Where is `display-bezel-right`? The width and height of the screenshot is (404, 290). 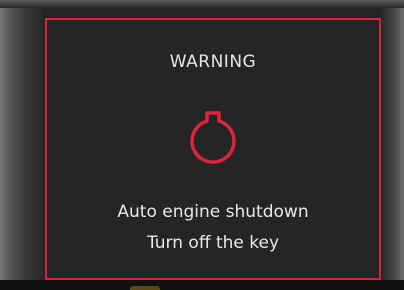
display-bezel-right is located at coordinates (393, 145).